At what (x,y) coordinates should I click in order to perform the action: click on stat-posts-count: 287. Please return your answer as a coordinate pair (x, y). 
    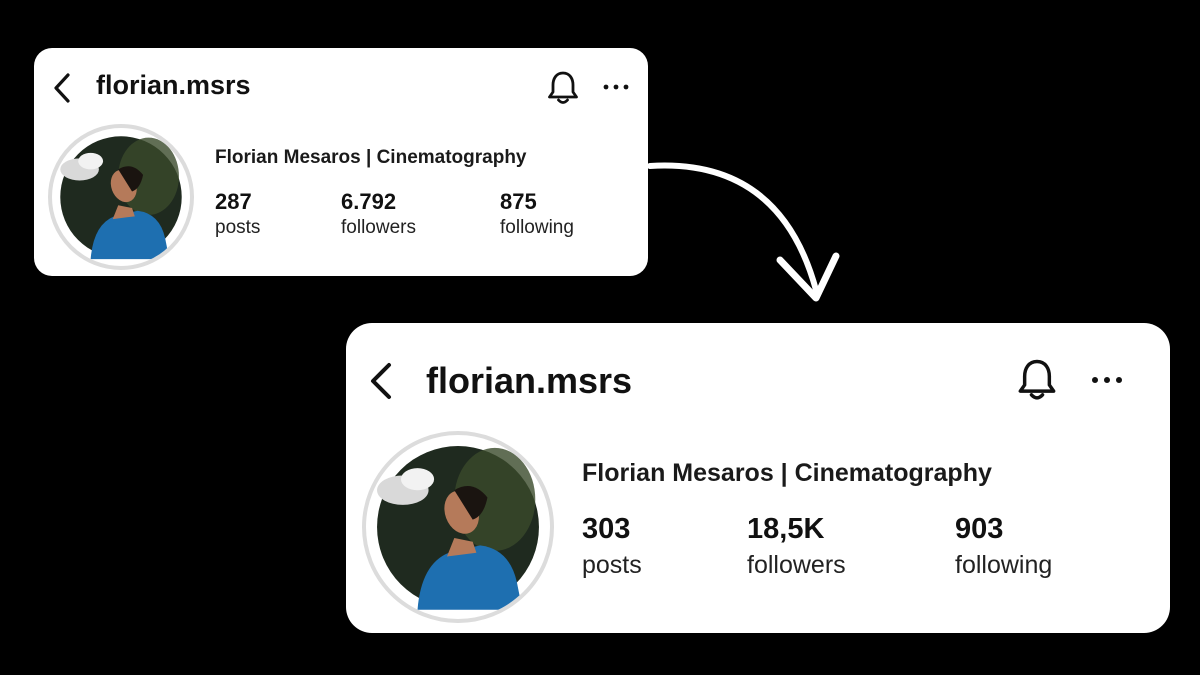
    Looking at the image, I should click on (233, 201).